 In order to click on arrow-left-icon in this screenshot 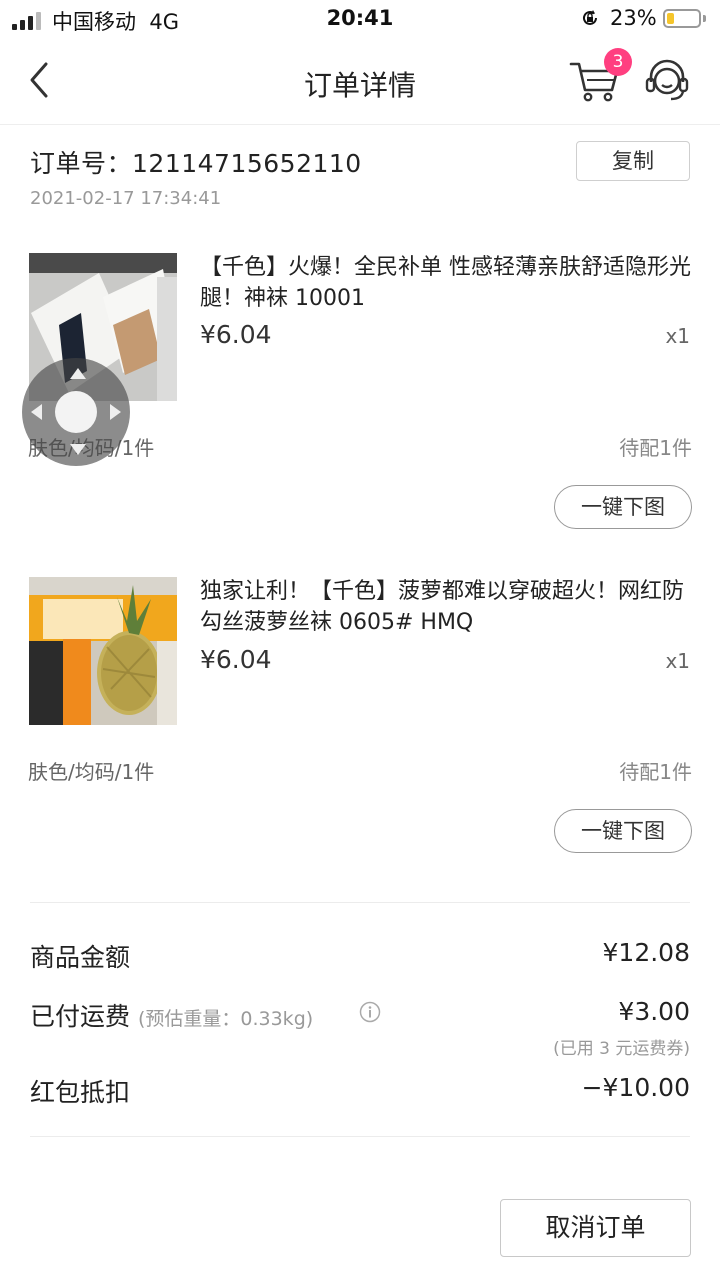, I will do `click(36, 412)`.